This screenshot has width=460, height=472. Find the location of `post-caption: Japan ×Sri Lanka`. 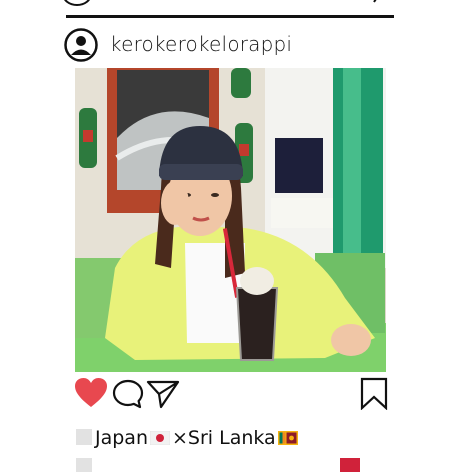

post-caption: Japan ×Sri Lanka is located at coordinates (188, 438).